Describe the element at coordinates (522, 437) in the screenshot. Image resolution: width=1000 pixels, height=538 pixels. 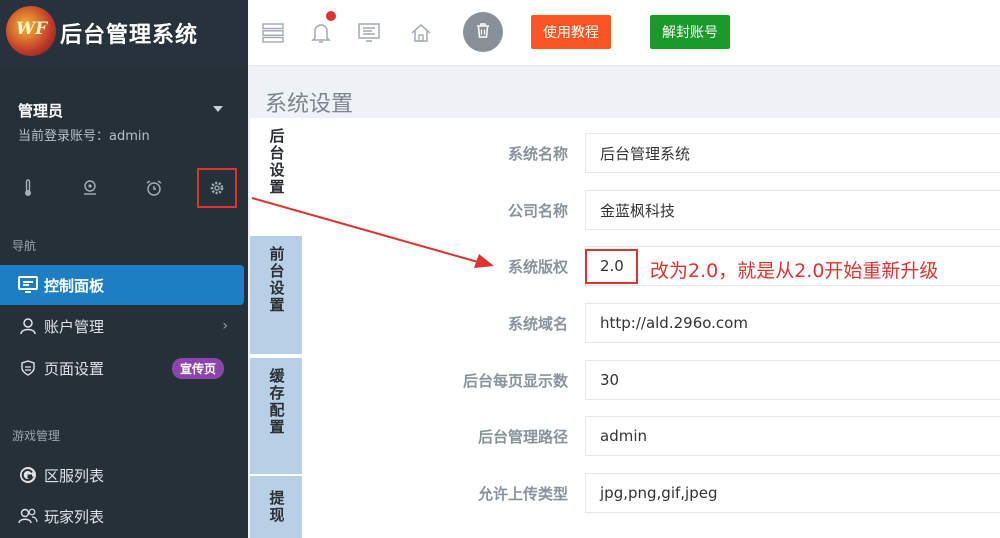
I see `field-label: 后台管理路径` at that location.